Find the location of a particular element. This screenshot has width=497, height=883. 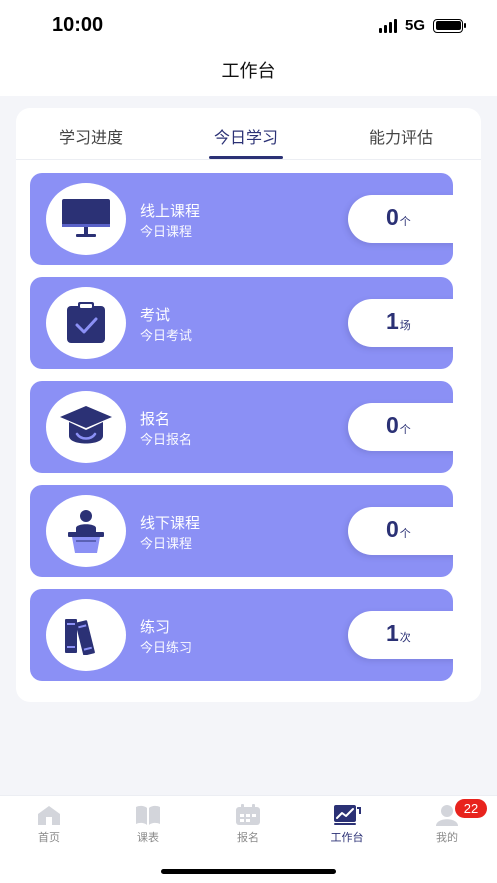

tabbar-label: 报名 is located at coordinates (248, 837).